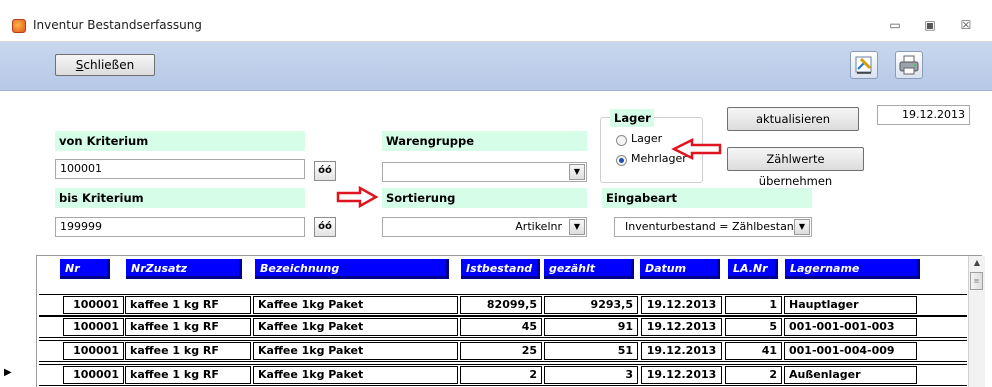  I want to click on cell-lanr: 1, so click(753, 305).